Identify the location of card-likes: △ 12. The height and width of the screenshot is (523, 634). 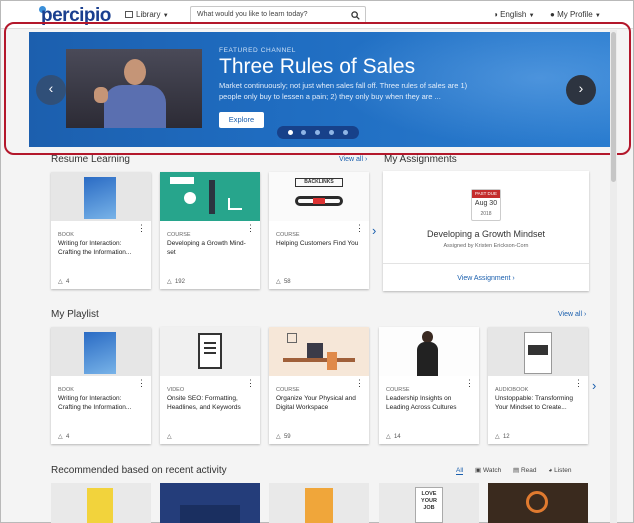
(502, 436).